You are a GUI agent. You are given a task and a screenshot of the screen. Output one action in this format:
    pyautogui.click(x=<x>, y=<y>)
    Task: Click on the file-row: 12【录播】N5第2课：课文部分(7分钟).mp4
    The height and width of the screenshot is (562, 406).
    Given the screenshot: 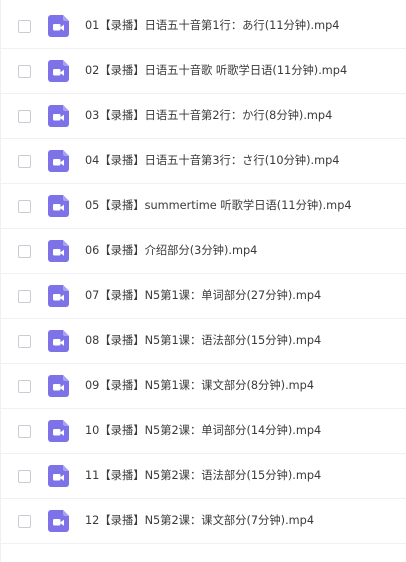 What is the action you would take?
    pyautogui.click(x=203, y=521)
    